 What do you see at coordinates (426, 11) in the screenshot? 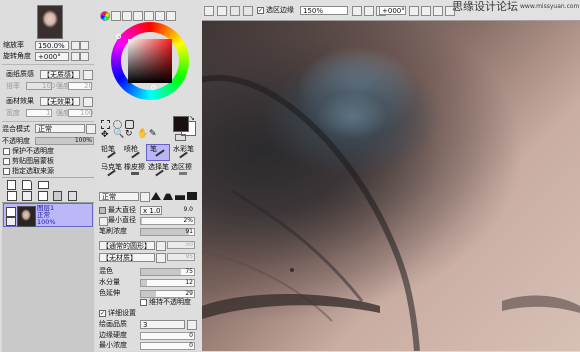
I see `rotate-cw-icon` at bounding box center [426, 11].